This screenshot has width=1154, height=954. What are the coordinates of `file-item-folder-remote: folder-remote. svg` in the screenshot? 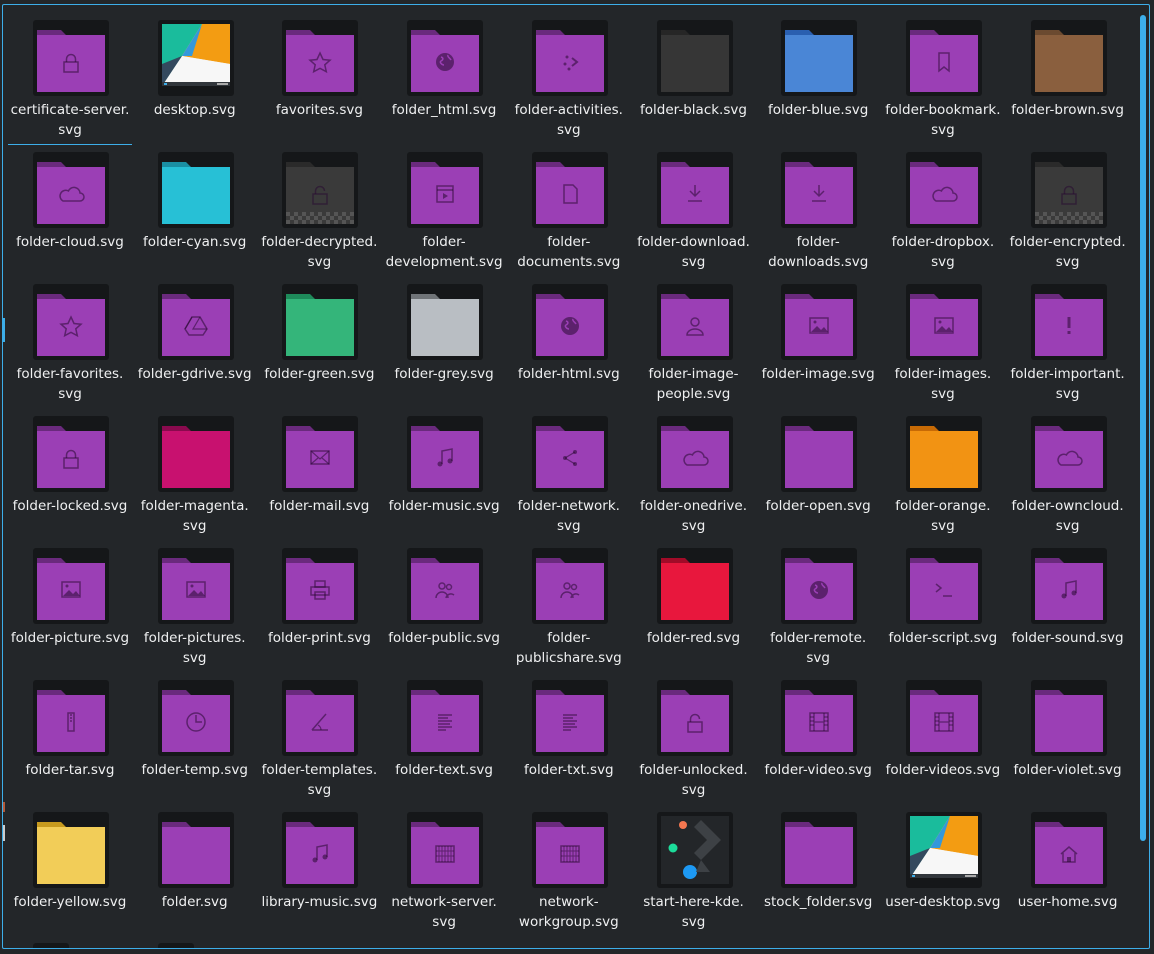 It's located at (818, 608).